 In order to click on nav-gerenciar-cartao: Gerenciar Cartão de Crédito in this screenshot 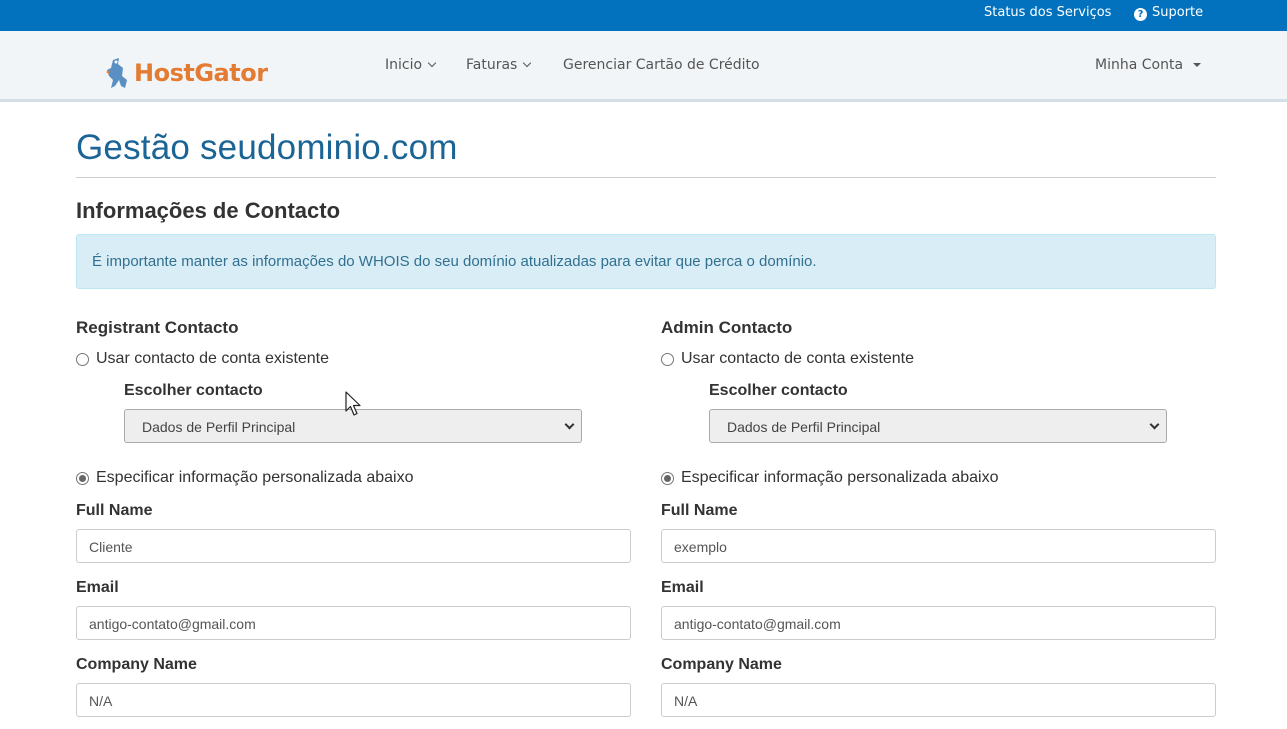, I will do `click(661, 65)`.